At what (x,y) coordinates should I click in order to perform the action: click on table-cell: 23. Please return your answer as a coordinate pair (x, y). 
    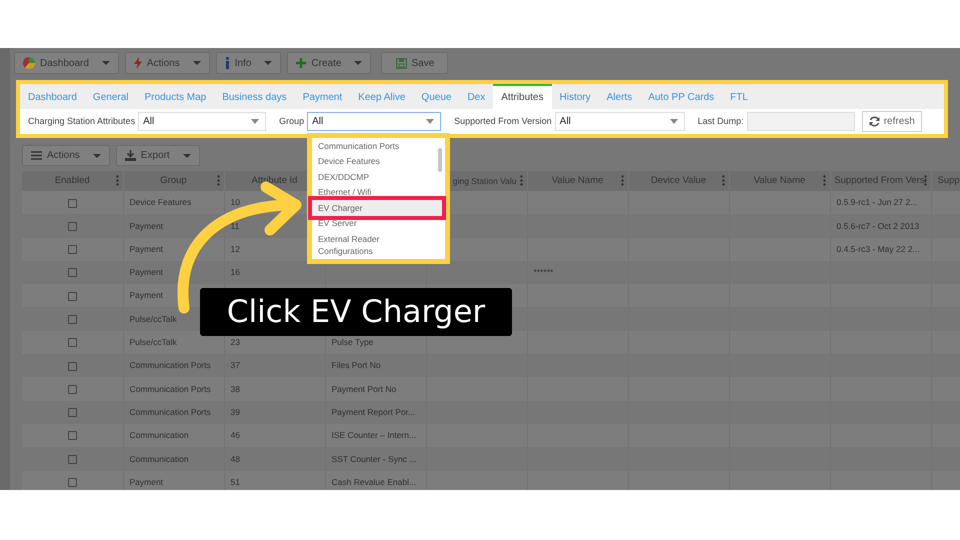
    Looking at the image, I should click on (235, 342).